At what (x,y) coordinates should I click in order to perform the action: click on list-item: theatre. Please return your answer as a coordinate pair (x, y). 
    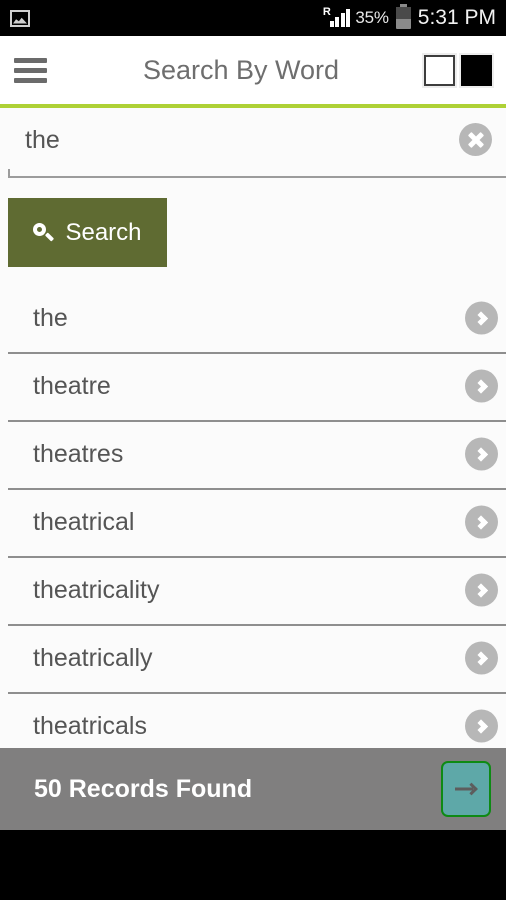
    Looking at the image, I should click on (253, 386).